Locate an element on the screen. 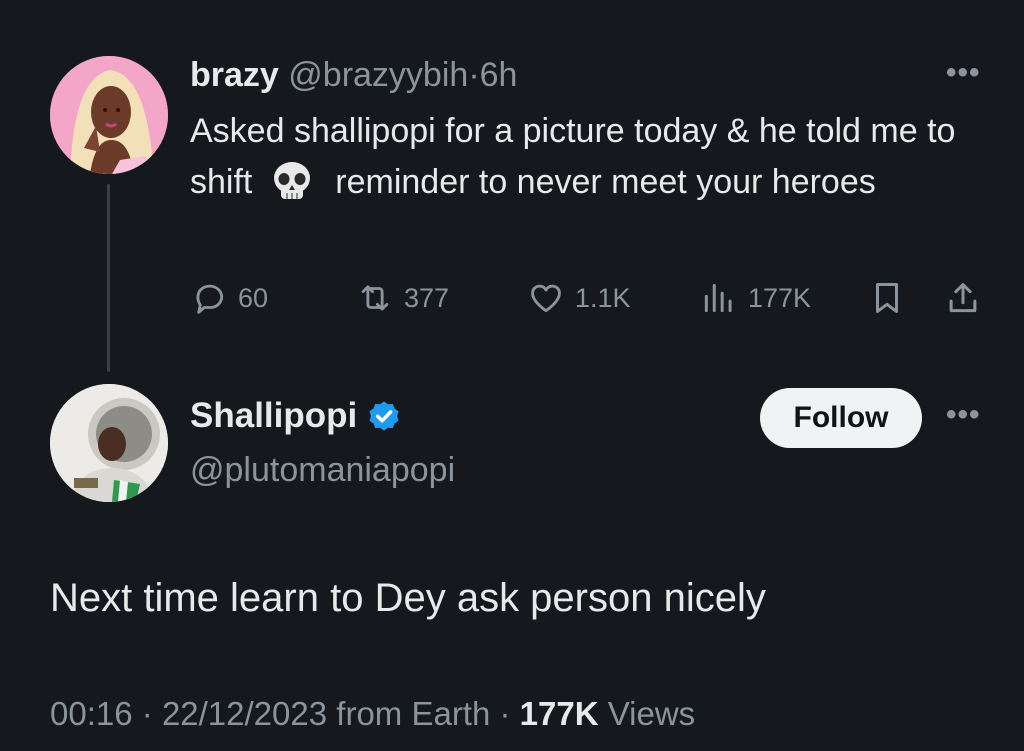 This screenshot has width=1024, height=751. share-button is located at coordinates (968, 298).